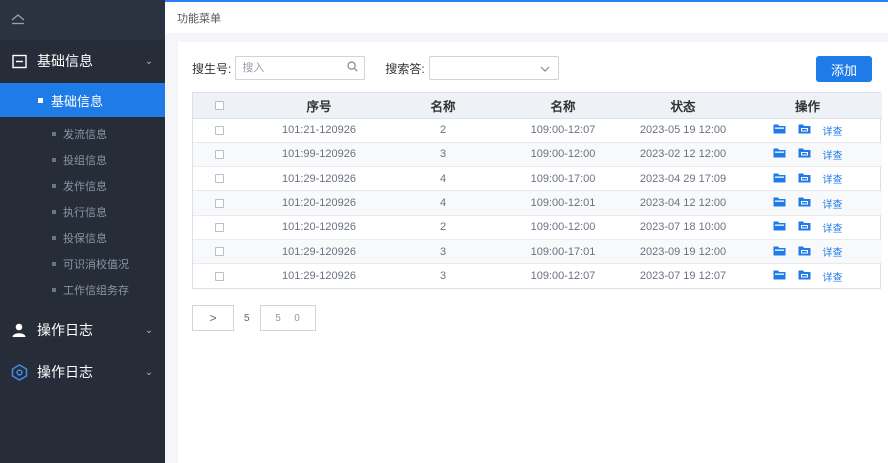  Describe the element at coordinates (212, 68) in the screenshot. I see `search-label: 搜生号:` at that location.